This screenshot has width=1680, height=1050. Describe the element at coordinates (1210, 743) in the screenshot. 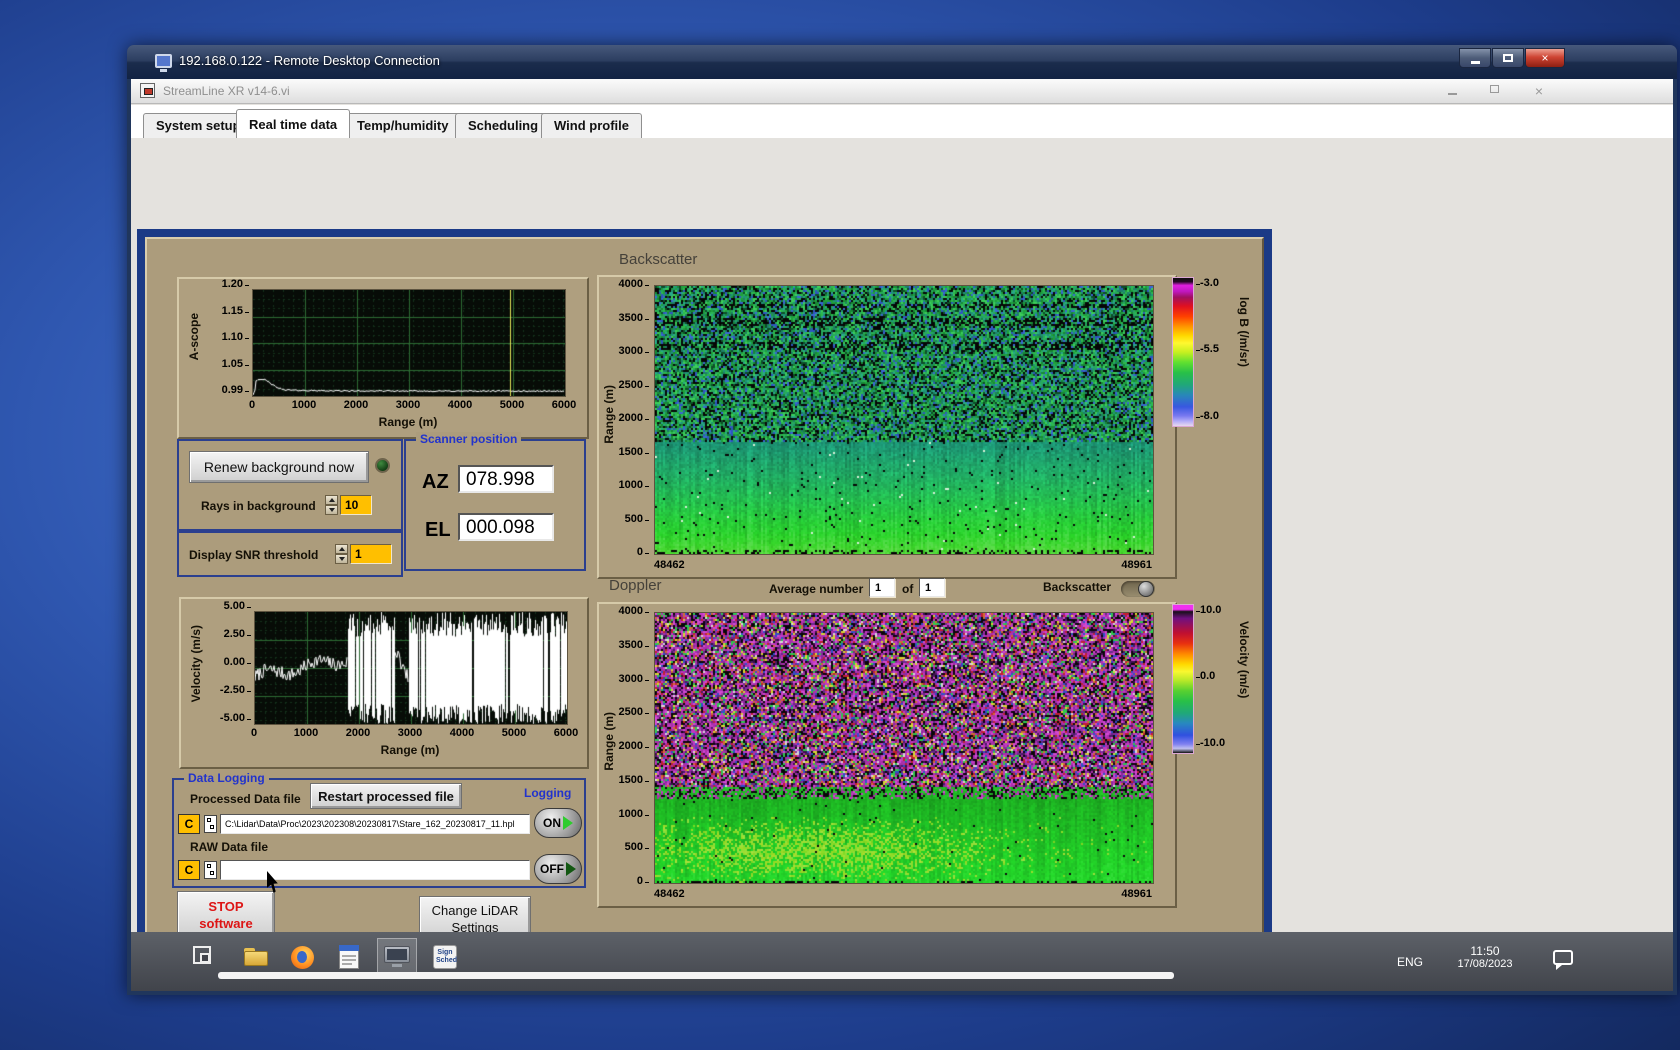

I see `cbar-tick: -10.0` at that location.